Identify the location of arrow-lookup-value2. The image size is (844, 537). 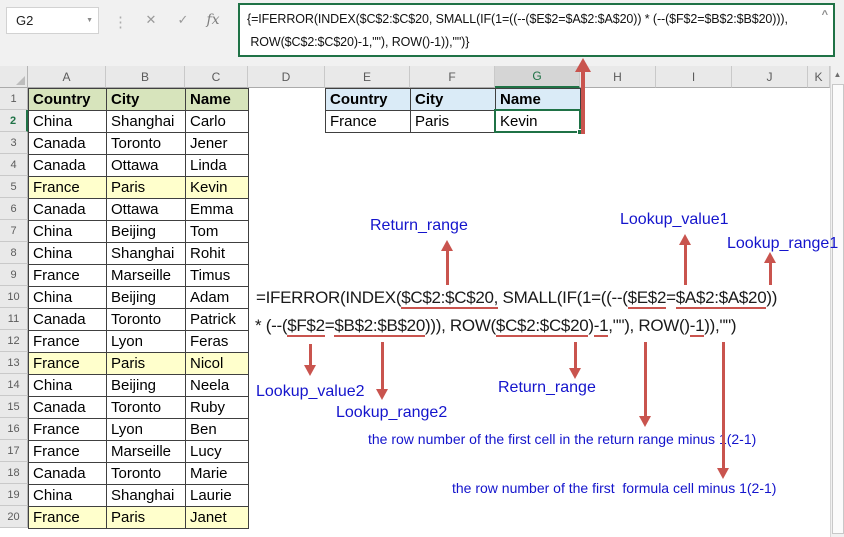
(310, 360).